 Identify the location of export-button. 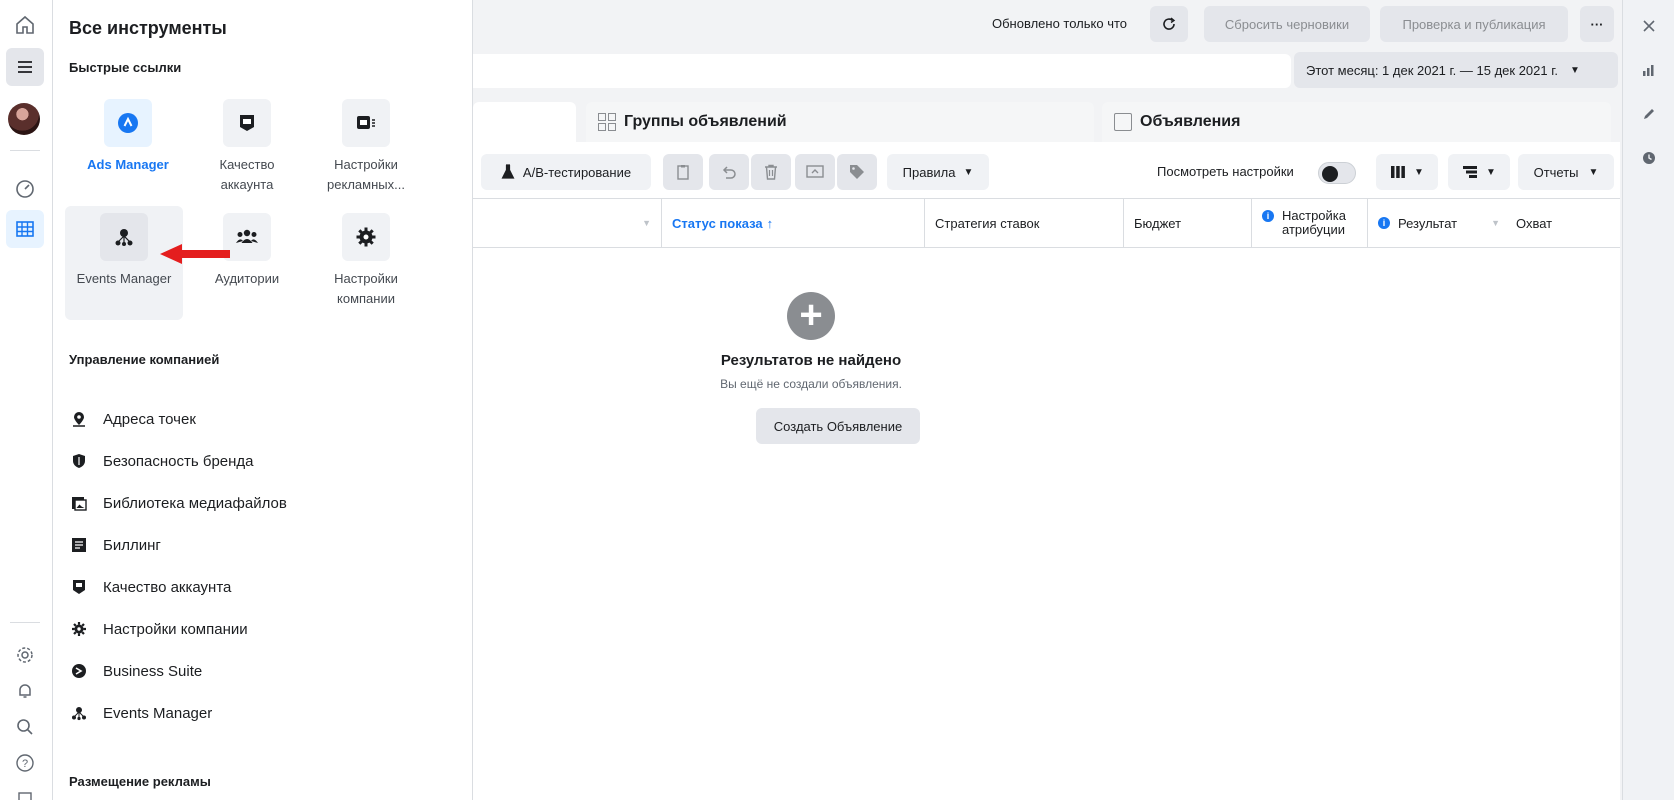
(815, 172).